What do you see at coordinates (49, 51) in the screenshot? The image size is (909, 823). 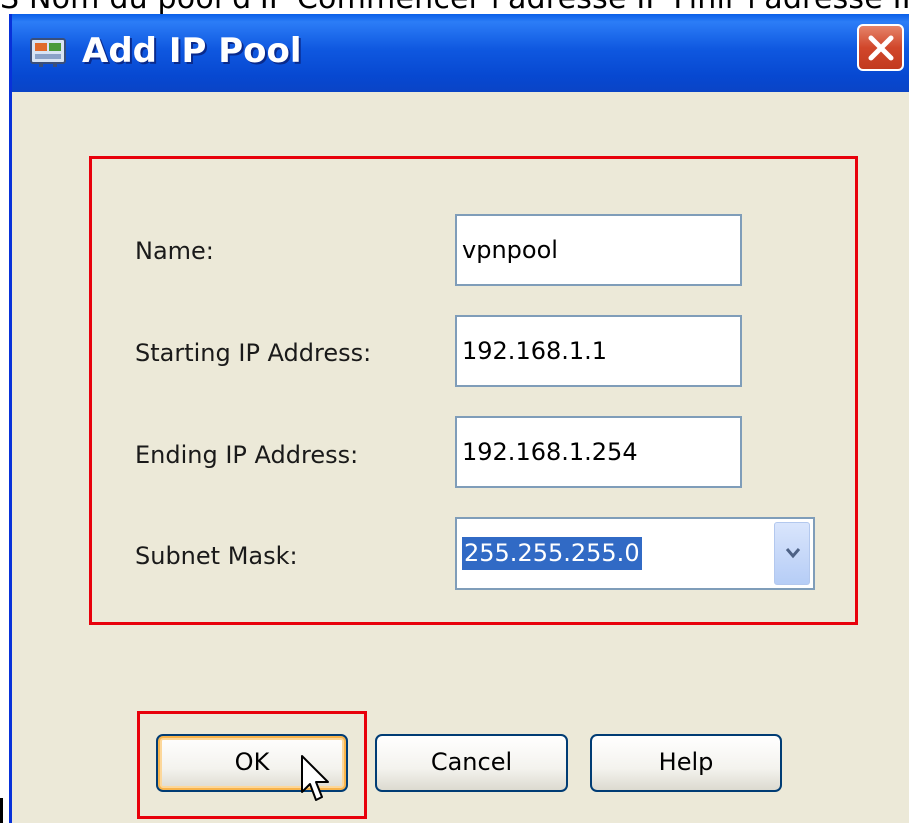 I see `network-card-icon` at bounding box center [49, 51].